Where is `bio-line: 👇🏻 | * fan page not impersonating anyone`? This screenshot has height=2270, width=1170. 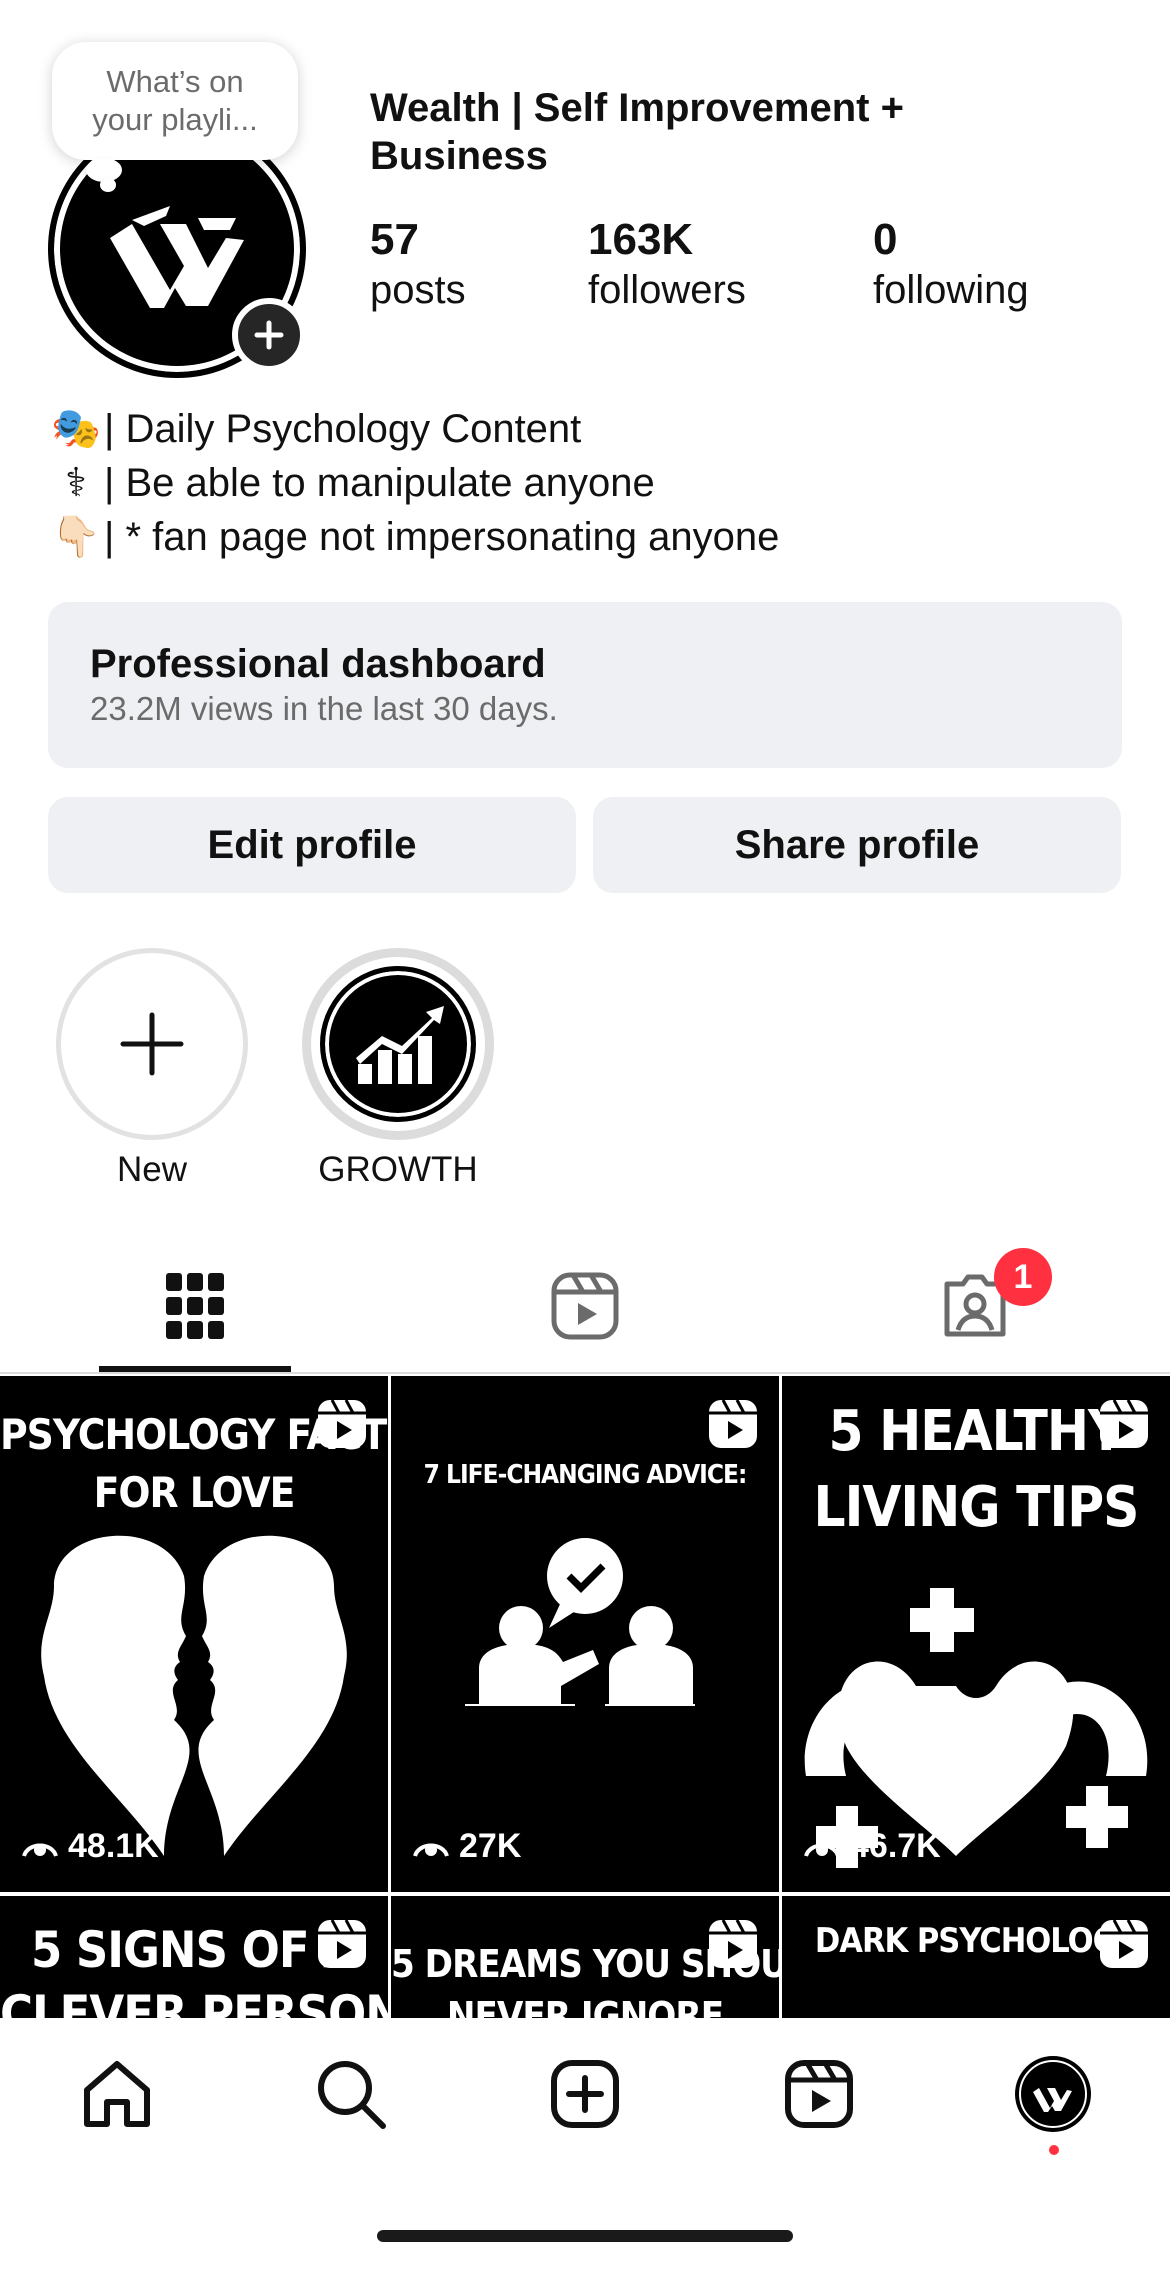
bio-line: 👇🏻 | * fan page not impersonating anyone is located at coordinates (588, 537).